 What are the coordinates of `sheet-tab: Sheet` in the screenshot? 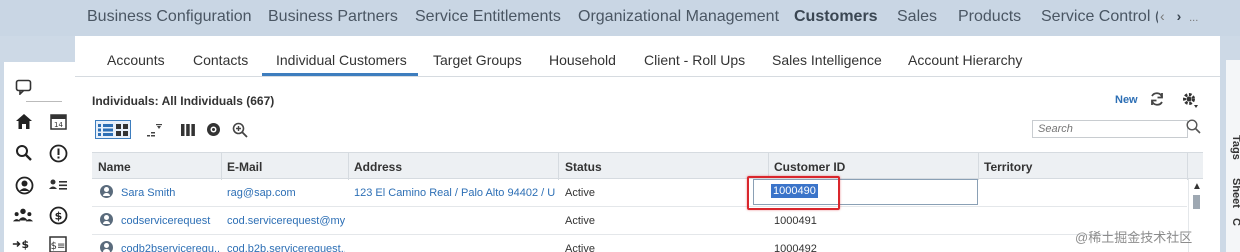 It's located at (1235, 193).